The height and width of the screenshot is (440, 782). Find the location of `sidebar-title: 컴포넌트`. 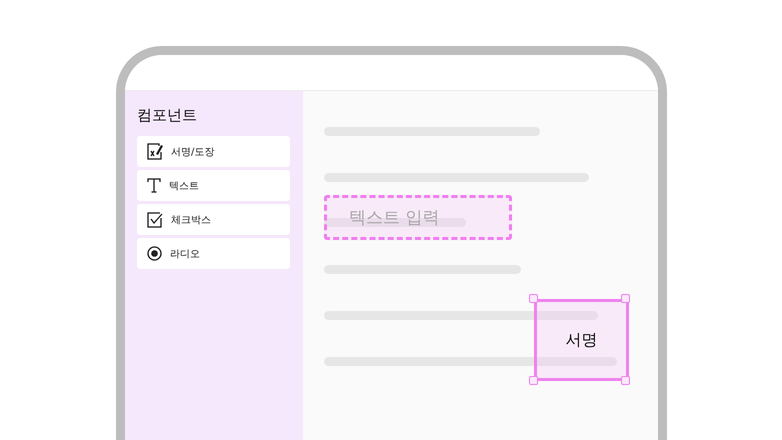

sidebar-title: 컴포넌트 is located at coordinates (167, 115).